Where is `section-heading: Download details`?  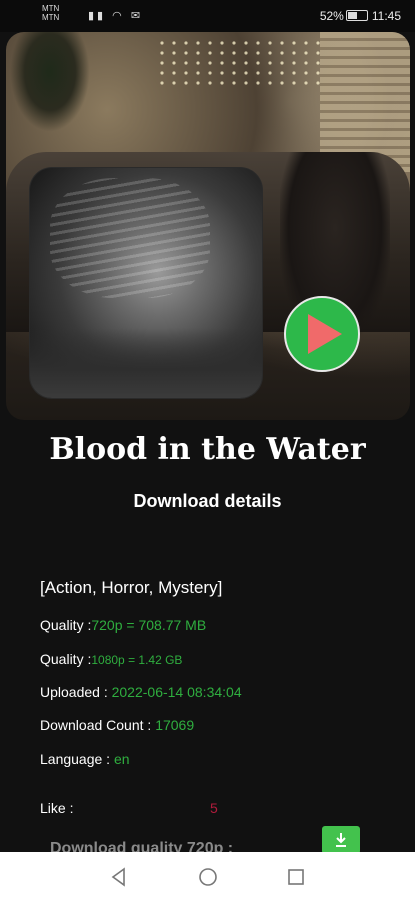
section-heading: Download details is located at coordinates (207, 501).